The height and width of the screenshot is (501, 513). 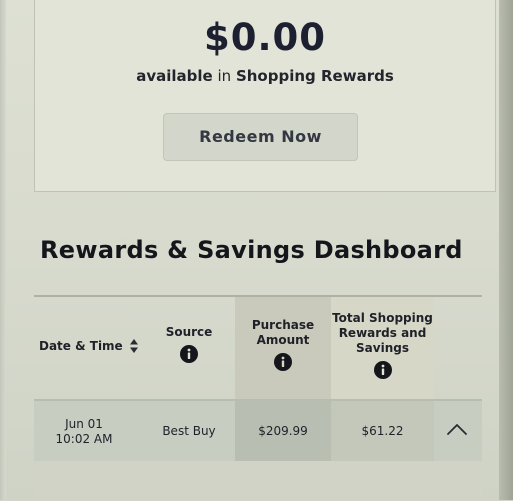 I want to click on source-header-label: Source, so click(x=189, y=332).